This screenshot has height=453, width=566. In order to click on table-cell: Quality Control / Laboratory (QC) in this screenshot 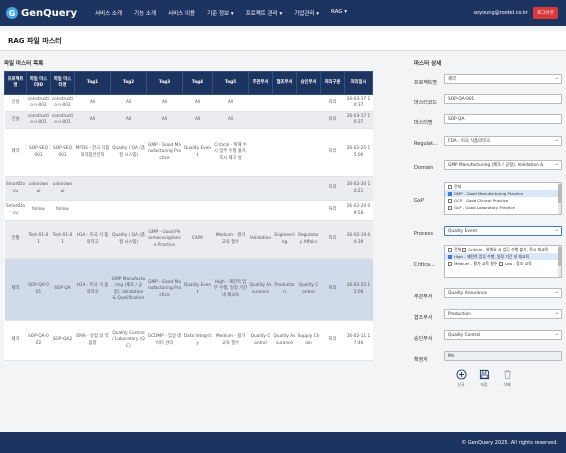, I will do `click(128, 340)`.